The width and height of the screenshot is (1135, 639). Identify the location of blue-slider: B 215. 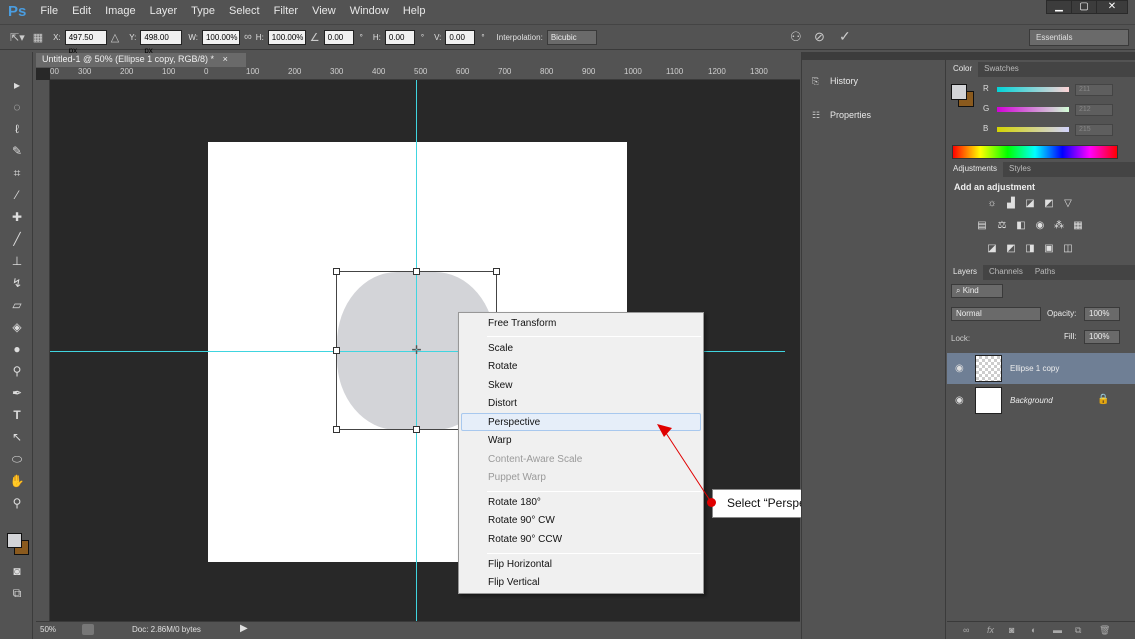
(1041, 131).